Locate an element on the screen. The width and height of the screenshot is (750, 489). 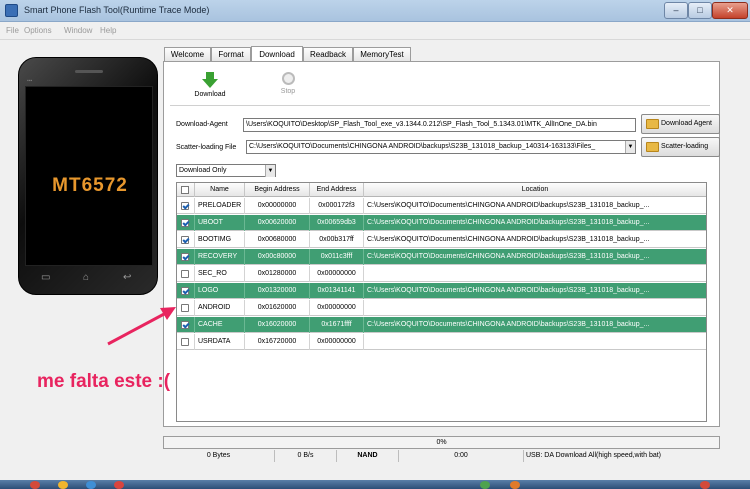
status-bytes: 0 Bytes is located at coordinates (219, 456).